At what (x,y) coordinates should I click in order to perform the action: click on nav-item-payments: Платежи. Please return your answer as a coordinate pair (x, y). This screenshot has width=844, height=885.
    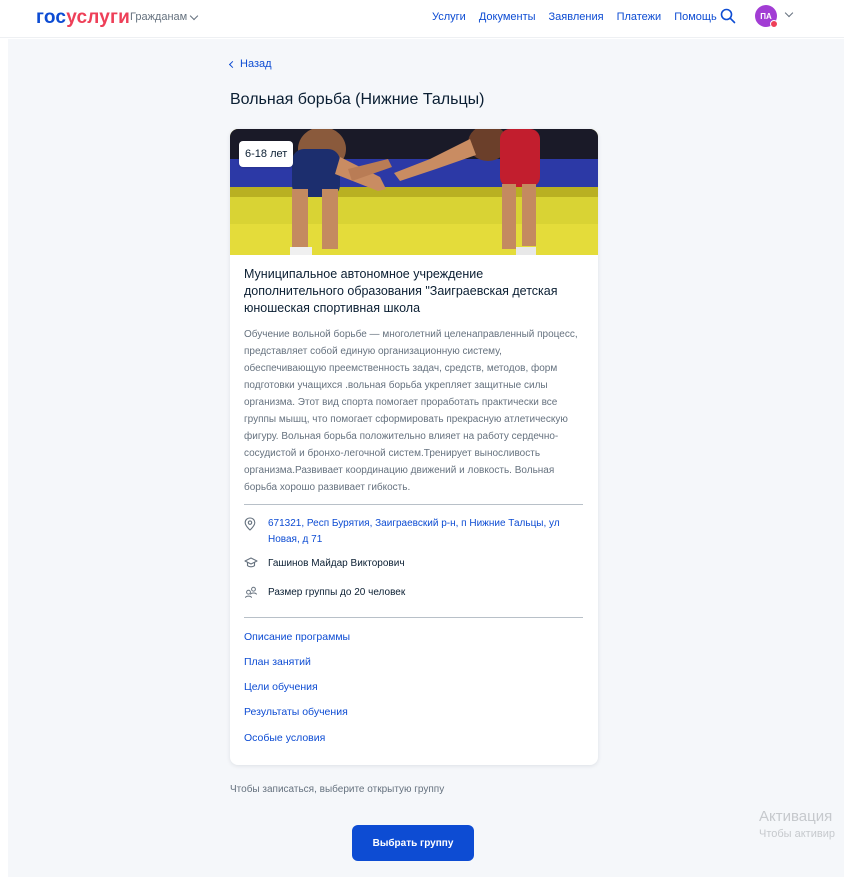
    Looking at the image, I should click on (639, 17).